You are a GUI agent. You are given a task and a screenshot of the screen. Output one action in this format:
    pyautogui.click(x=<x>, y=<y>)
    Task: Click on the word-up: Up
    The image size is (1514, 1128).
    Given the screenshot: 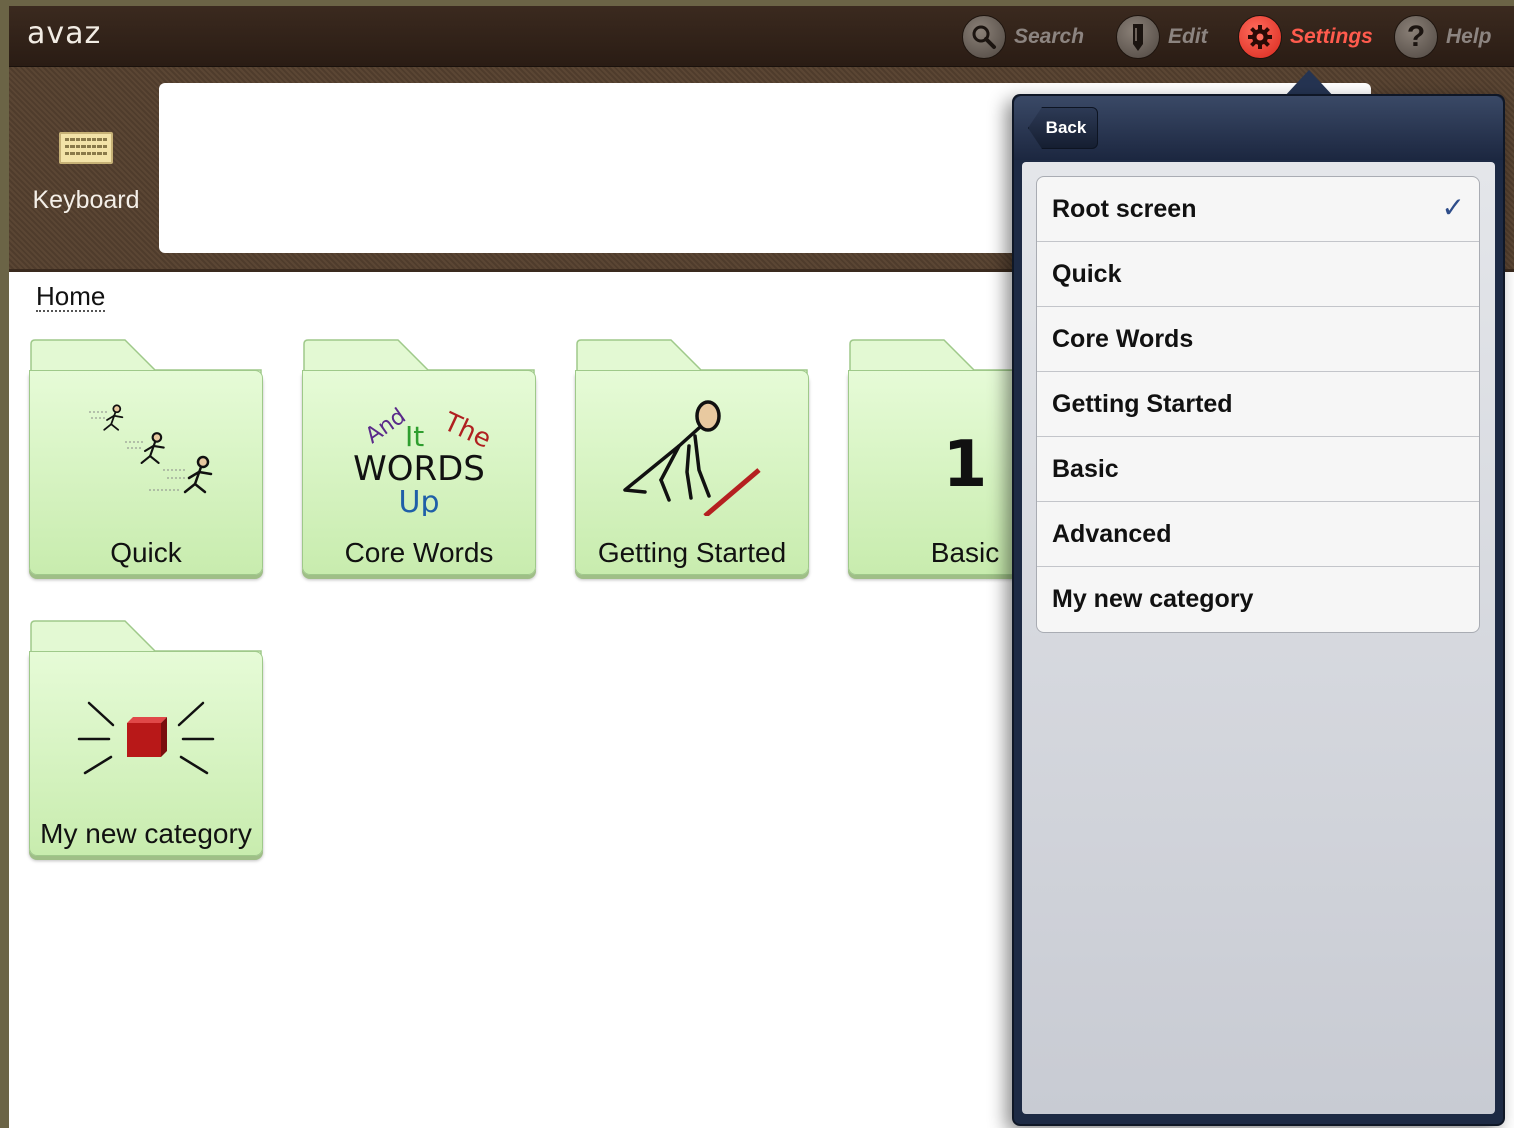 What is the action you would take?
    pyautogui.click(x=418, y=500)
    